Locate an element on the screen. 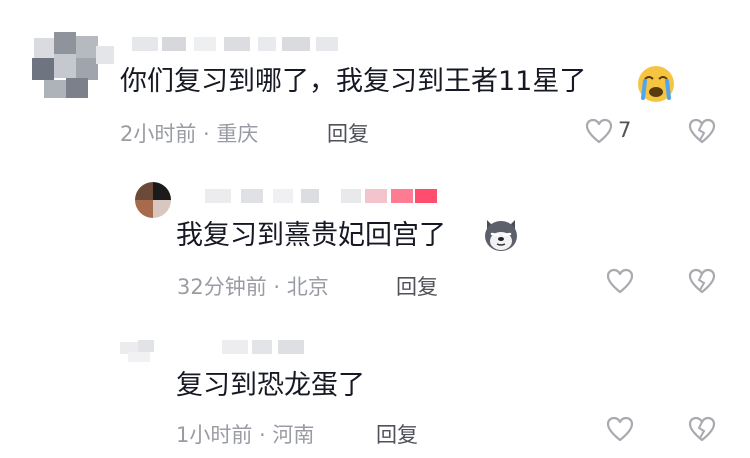 The image size is (750, 458). husky-dog-face-icon is located at coordinates (501, 234).